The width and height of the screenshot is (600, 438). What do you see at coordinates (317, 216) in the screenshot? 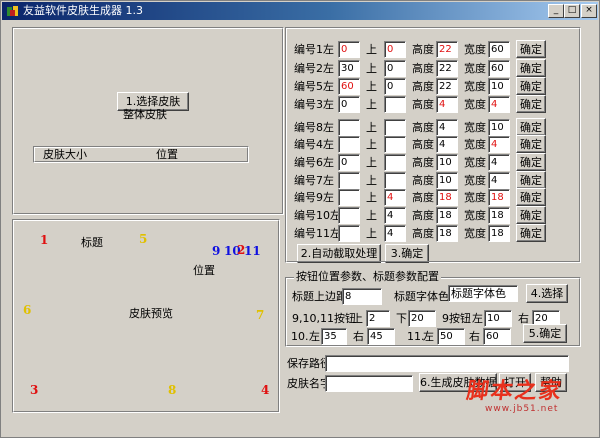
I see `row-label: 编号10左` at bounding box center [317, 216].